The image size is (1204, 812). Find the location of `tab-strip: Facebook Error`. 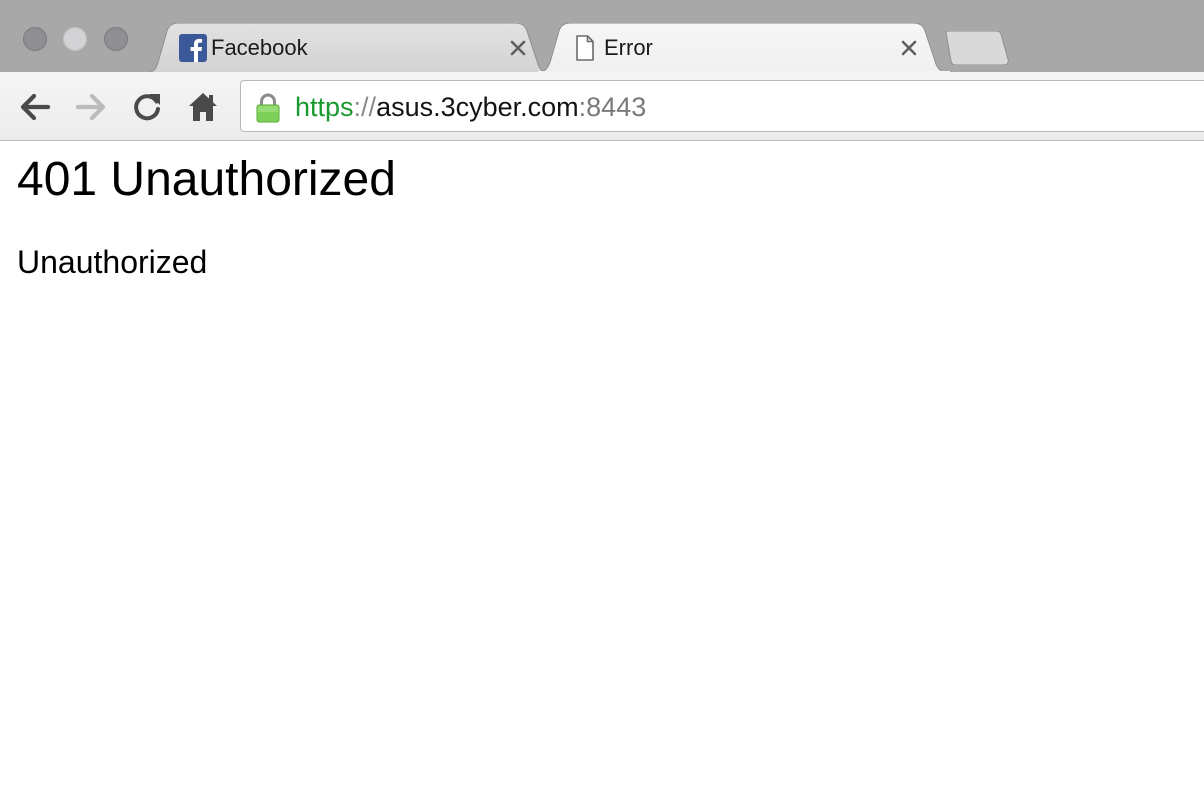

tab-strip: Facebook Error is located at coordinates (602, 36).